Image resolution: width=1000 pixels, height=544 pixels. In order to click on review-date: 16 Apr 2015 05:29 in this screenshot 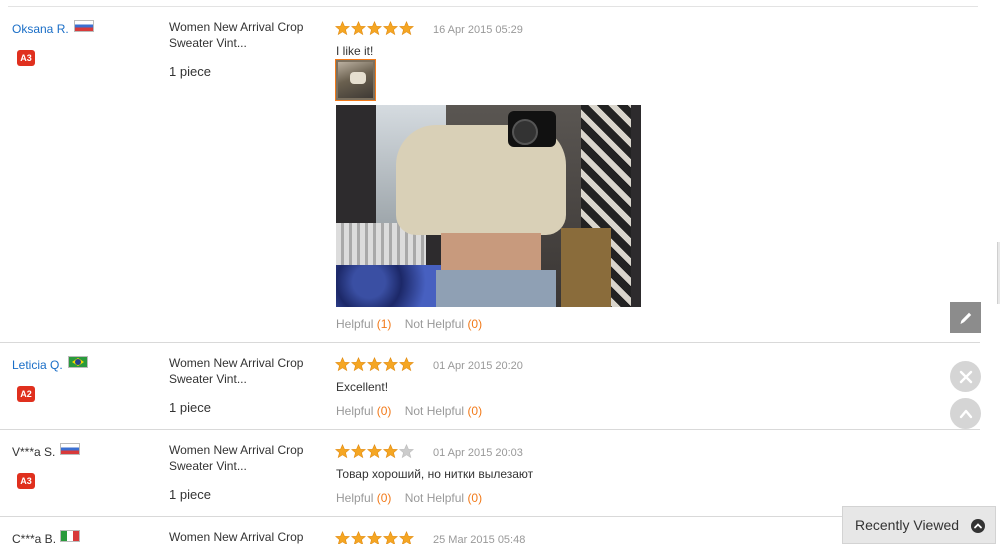, I will do `click(478, 30)`.